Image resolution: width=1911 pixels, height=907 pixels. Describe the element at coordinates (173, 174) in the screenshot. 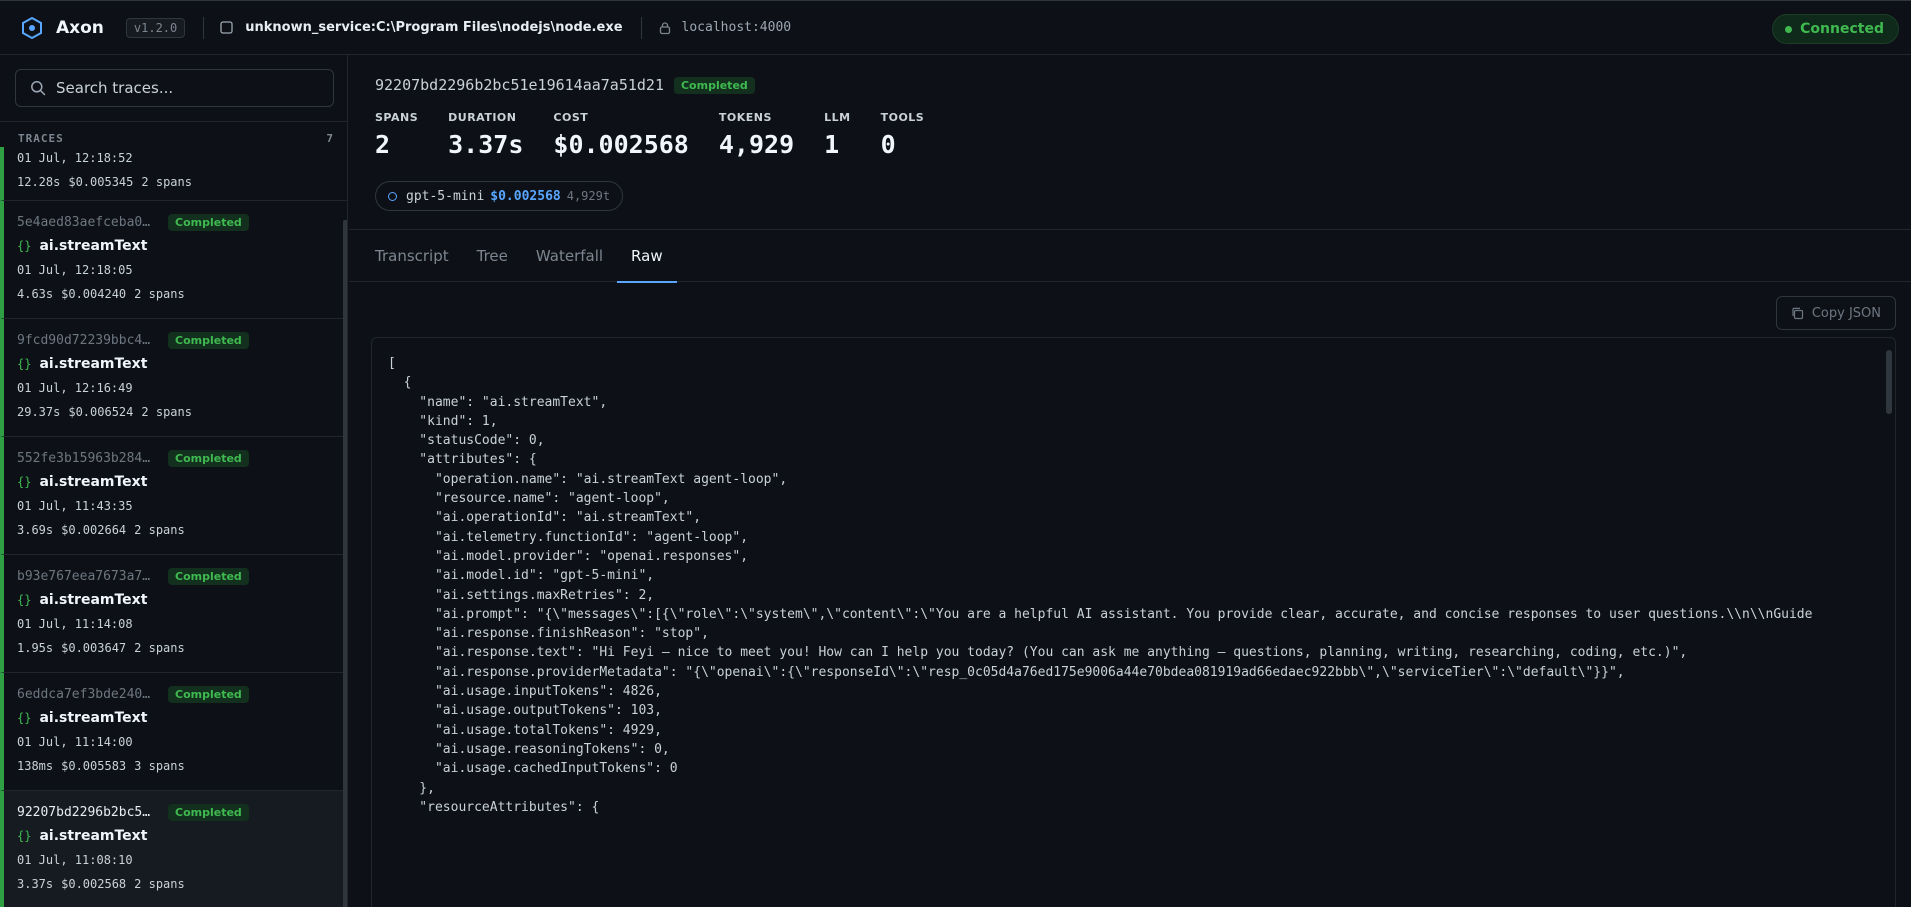

I see `trace-item: 01 Jul, 12:18:52 12.28s $0.005345 2 spans` at that location.